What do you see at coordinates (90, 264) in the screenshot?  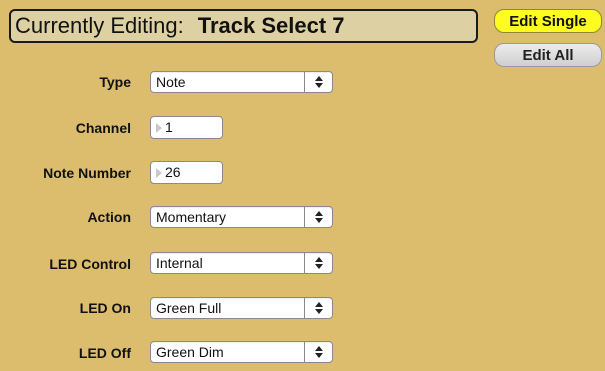 I see `led-control-label: LED Control` at bounding box center [90, 264].